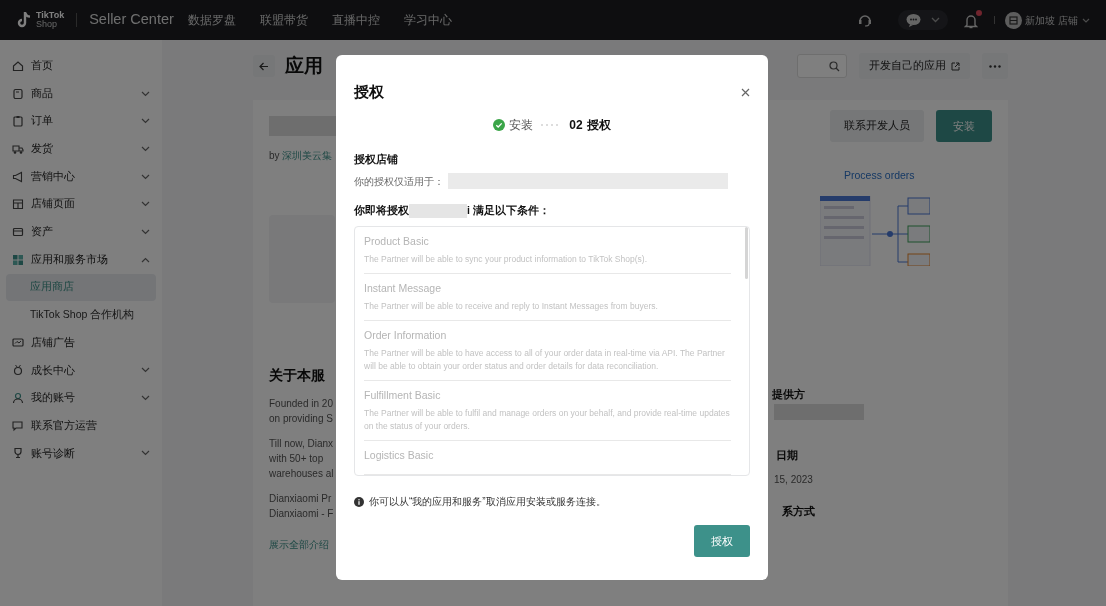 Image resolution: width=1106 pixels, height=606 pixels. What do you see at coordinates (789, 394) in the screenshot?
I see `provider-title: 提供方` at bounding box center [789, 394].